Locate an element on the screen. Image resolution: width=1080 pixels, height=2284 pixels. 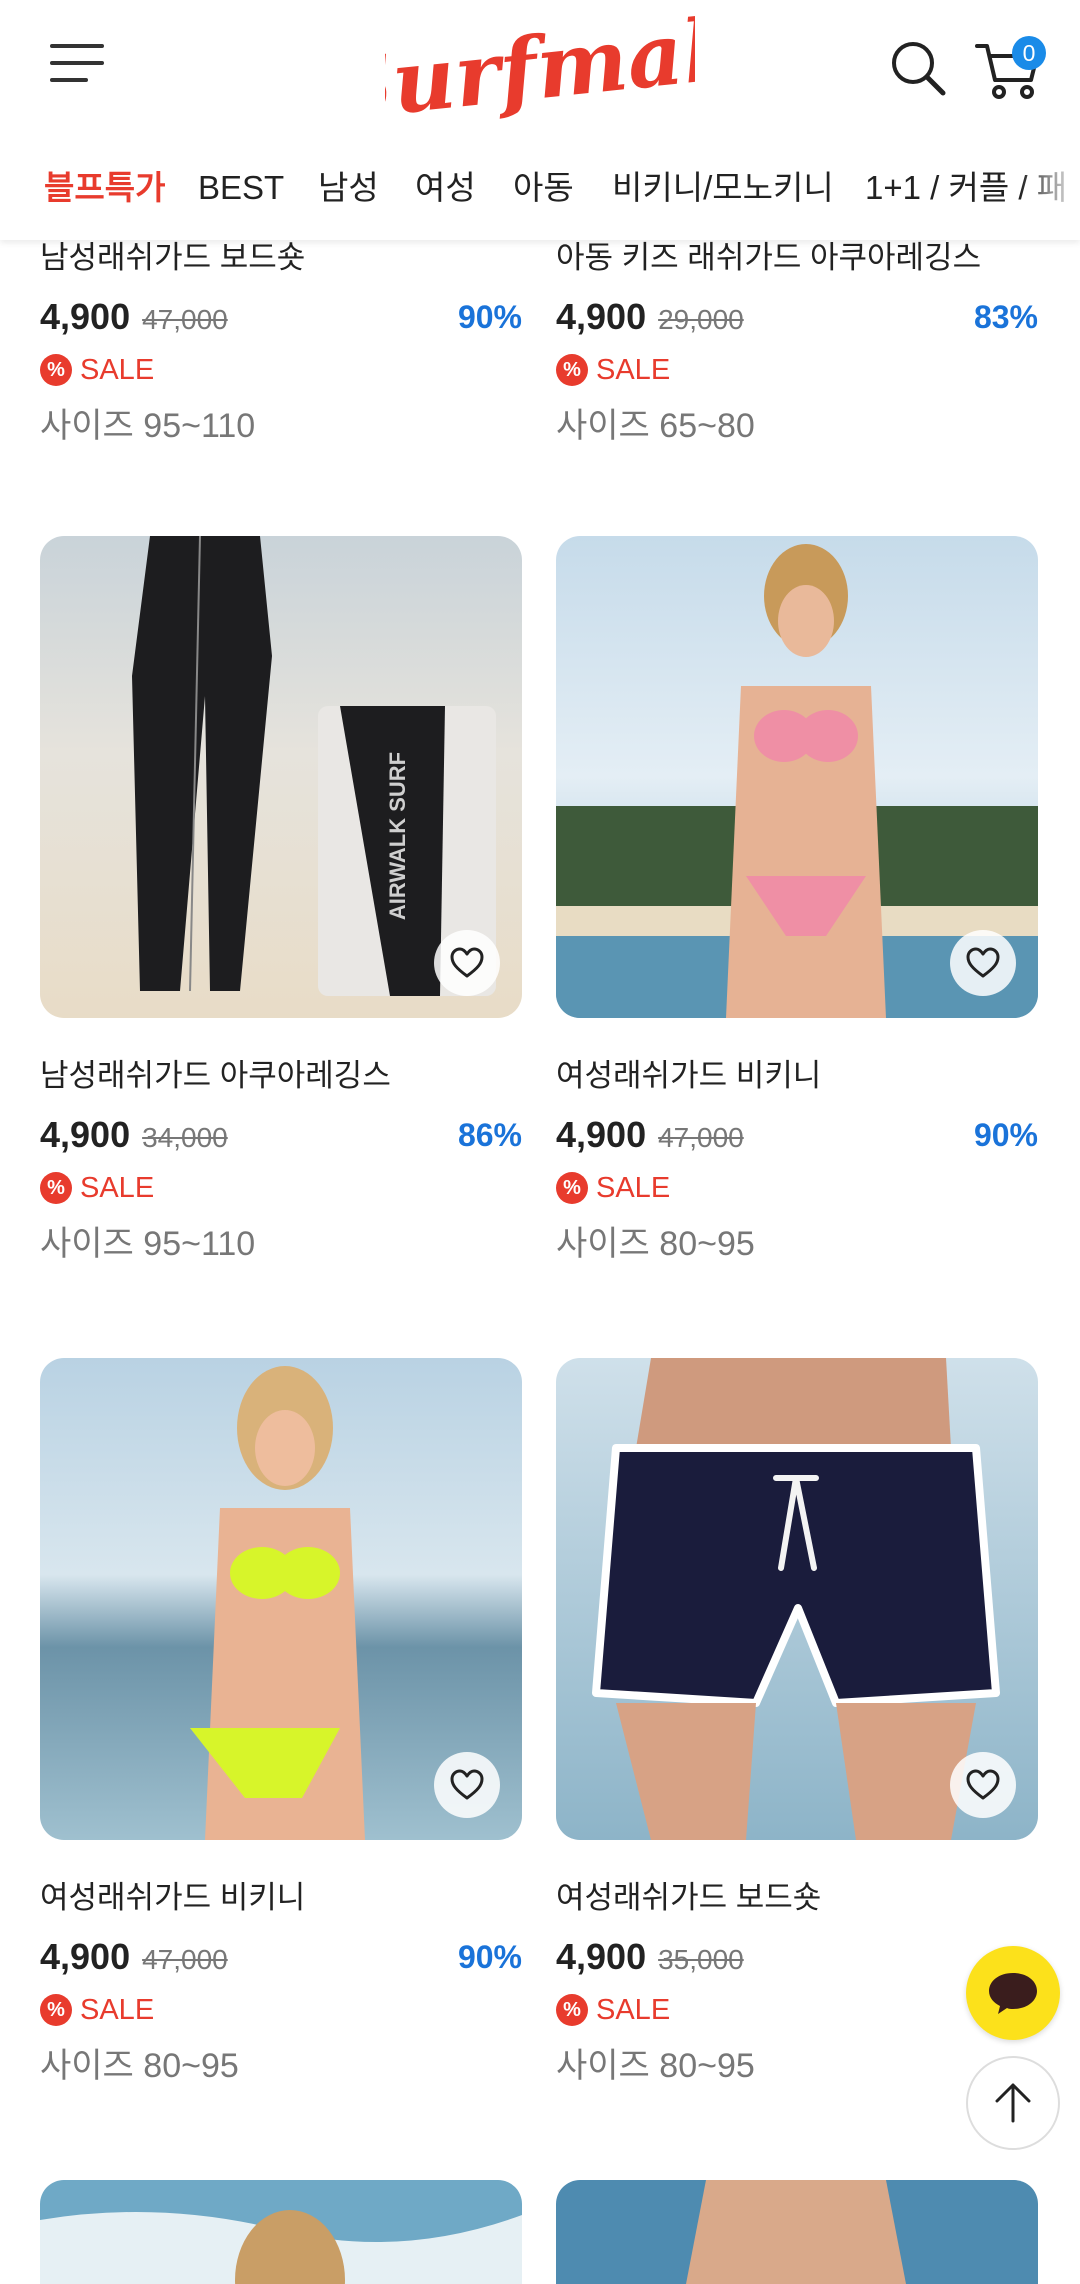
product-name: 남성래쉬가드 아쿠아레깅스 is located at coordinates (215, 1075).